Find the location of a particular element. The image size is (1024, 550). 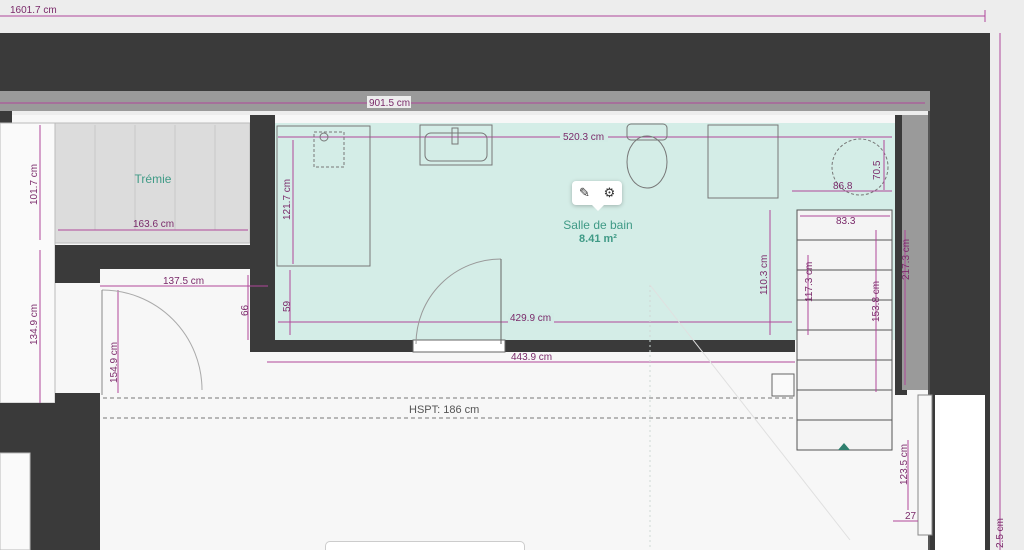

dim-66: 66 is located at coordinates (245, 310).